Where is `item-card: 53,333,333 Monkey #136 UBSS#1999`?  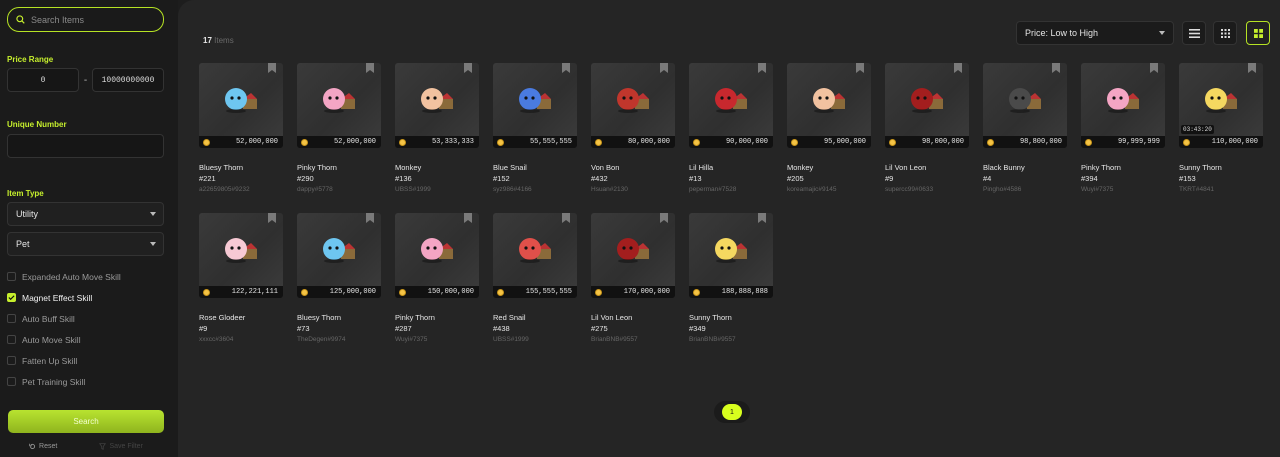 item-card: 53,333,333 Monkey #136 UBSS#1999 is located at coordinates (437, 129).